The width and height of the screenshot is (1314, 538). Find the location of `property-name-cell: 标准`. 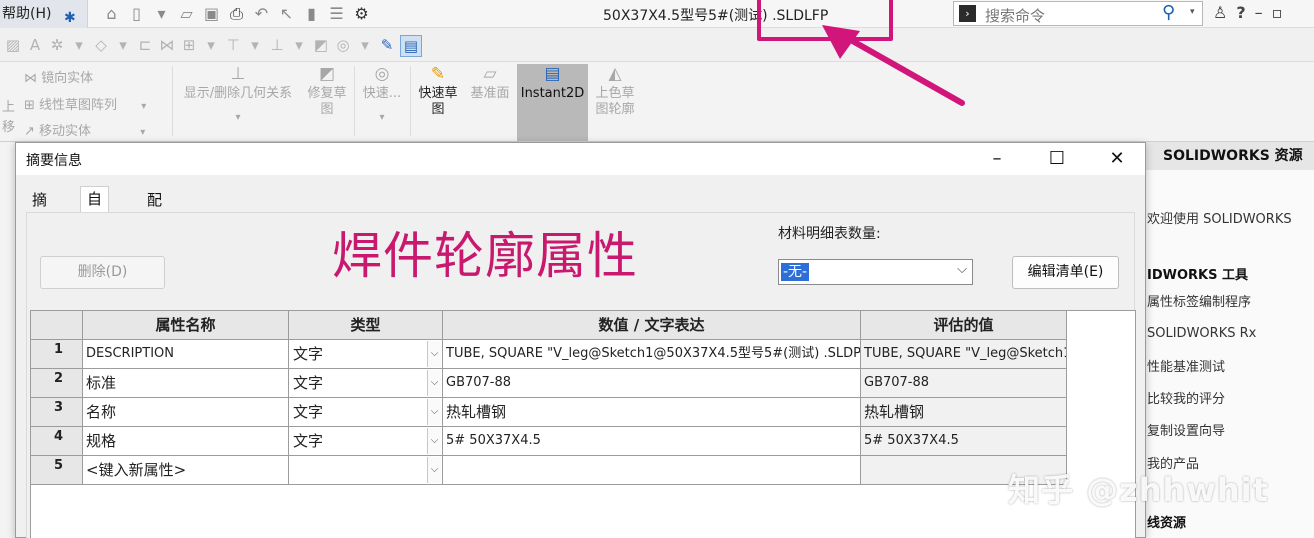

property-name-cell: 标准 is located at coordinates (186, 383).